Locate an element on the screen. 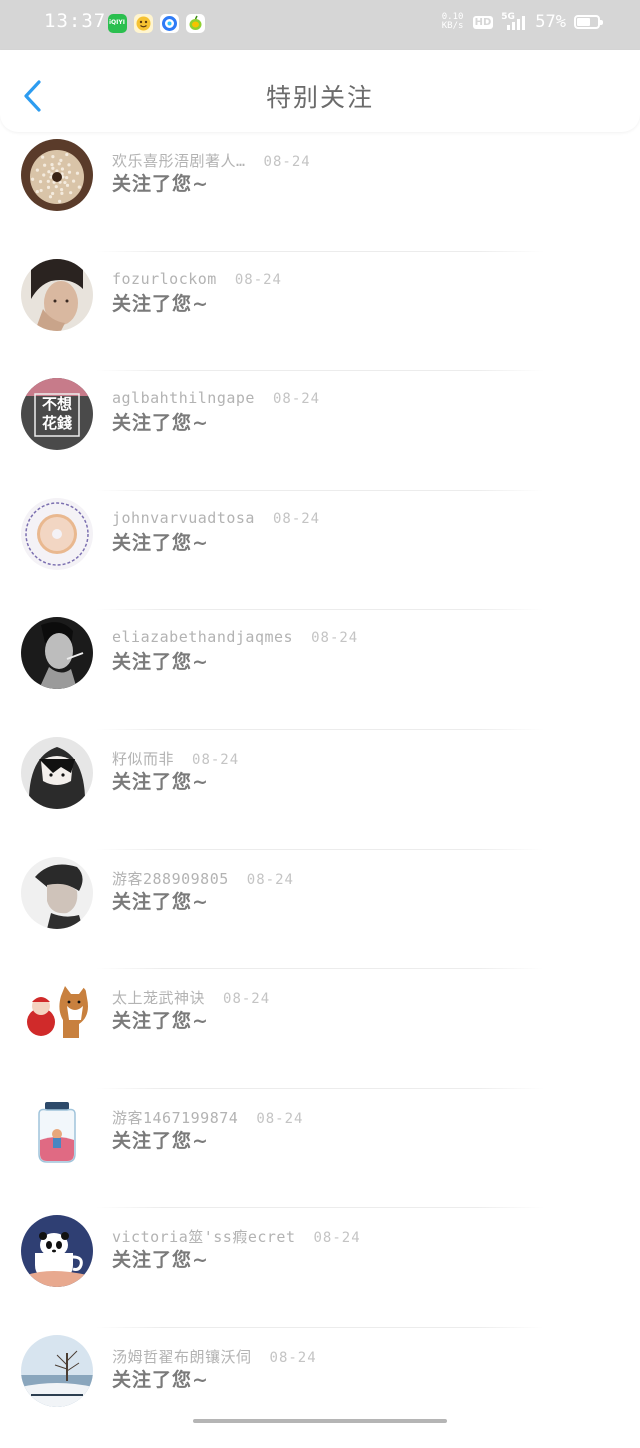 This screenshot has height=1448, width=640. network-speed: 0.10 KB/s is located at coordinates (453, 22).